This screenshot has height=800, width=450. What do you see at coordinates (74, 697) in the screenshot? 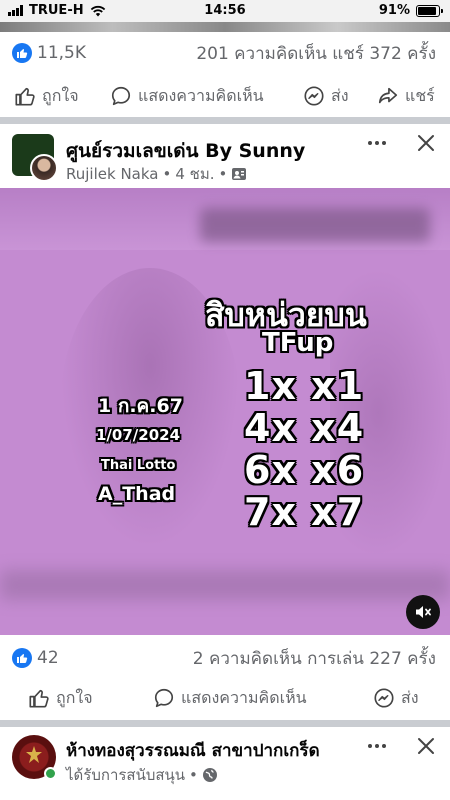
I see `post2-like-label: ถูกใจ` at bounding box center [74, 697].